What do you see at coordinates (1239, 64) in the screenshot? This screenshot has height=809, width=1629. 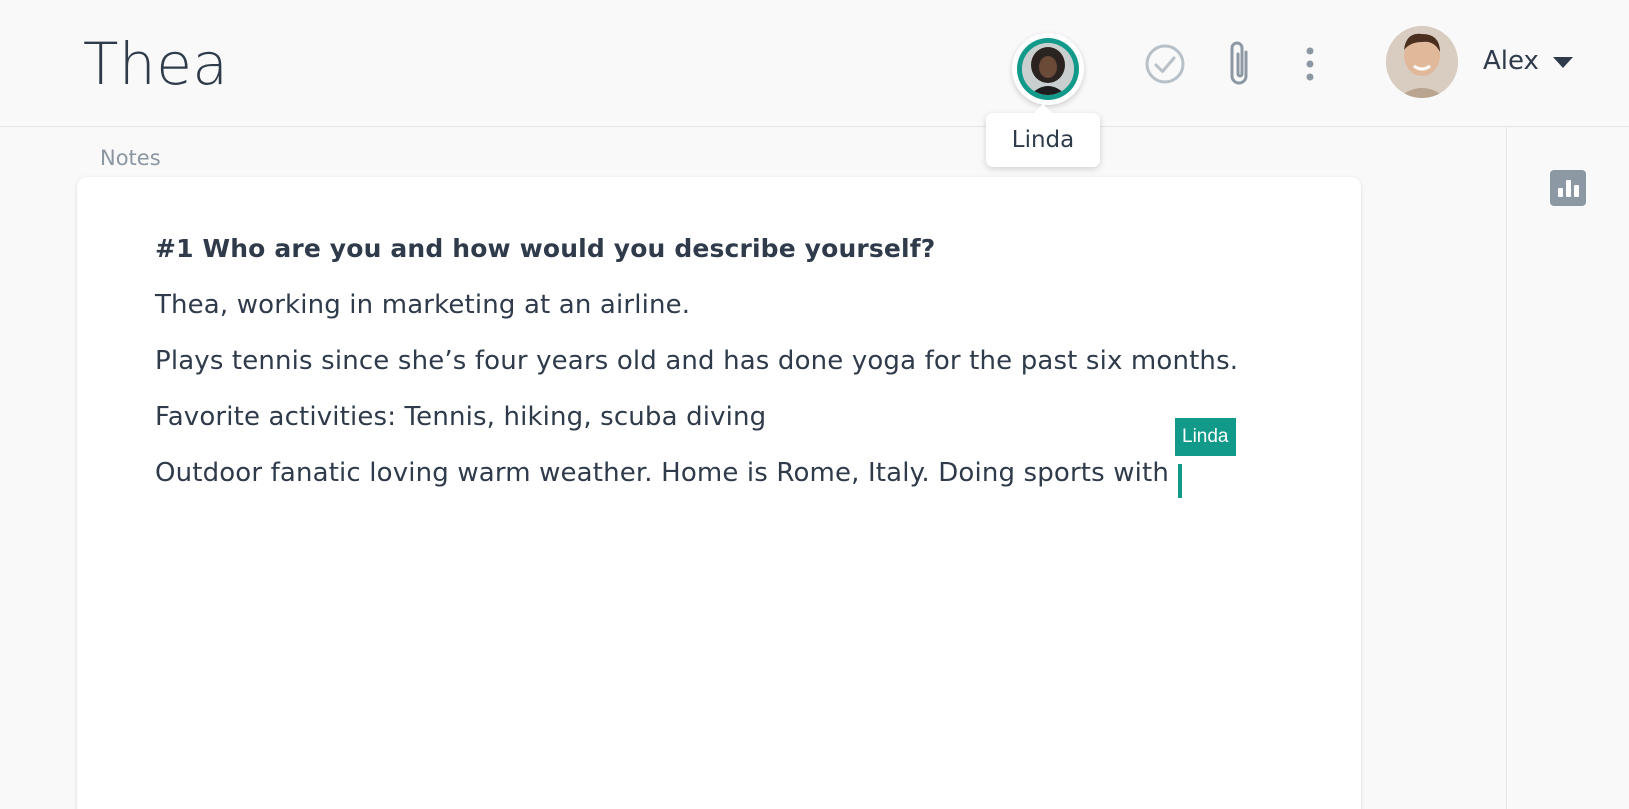 I see `paperclip-icon` at bounding box center [1239, 64].